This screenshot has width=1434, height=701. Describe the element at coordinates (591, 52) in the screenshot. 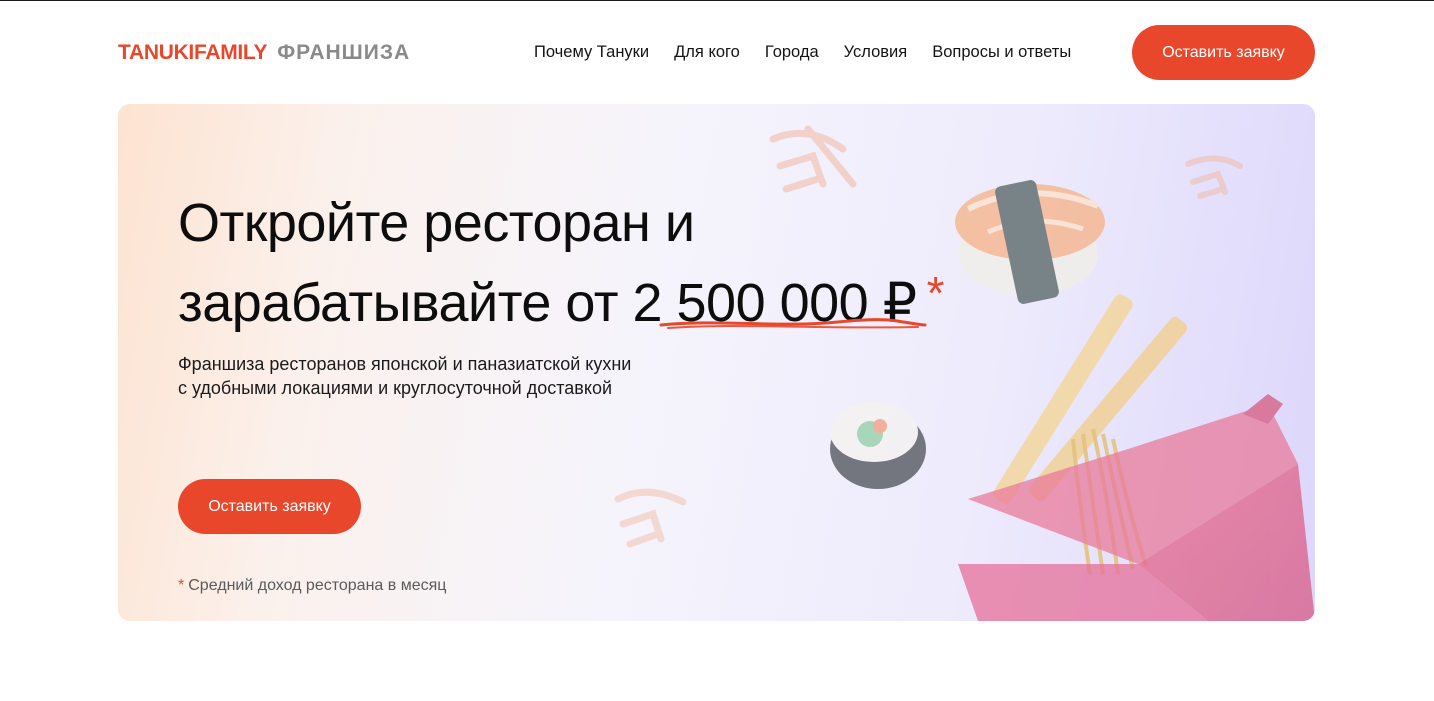

I see `nav-item-why-tanuki: Почему Тануки` at that location.